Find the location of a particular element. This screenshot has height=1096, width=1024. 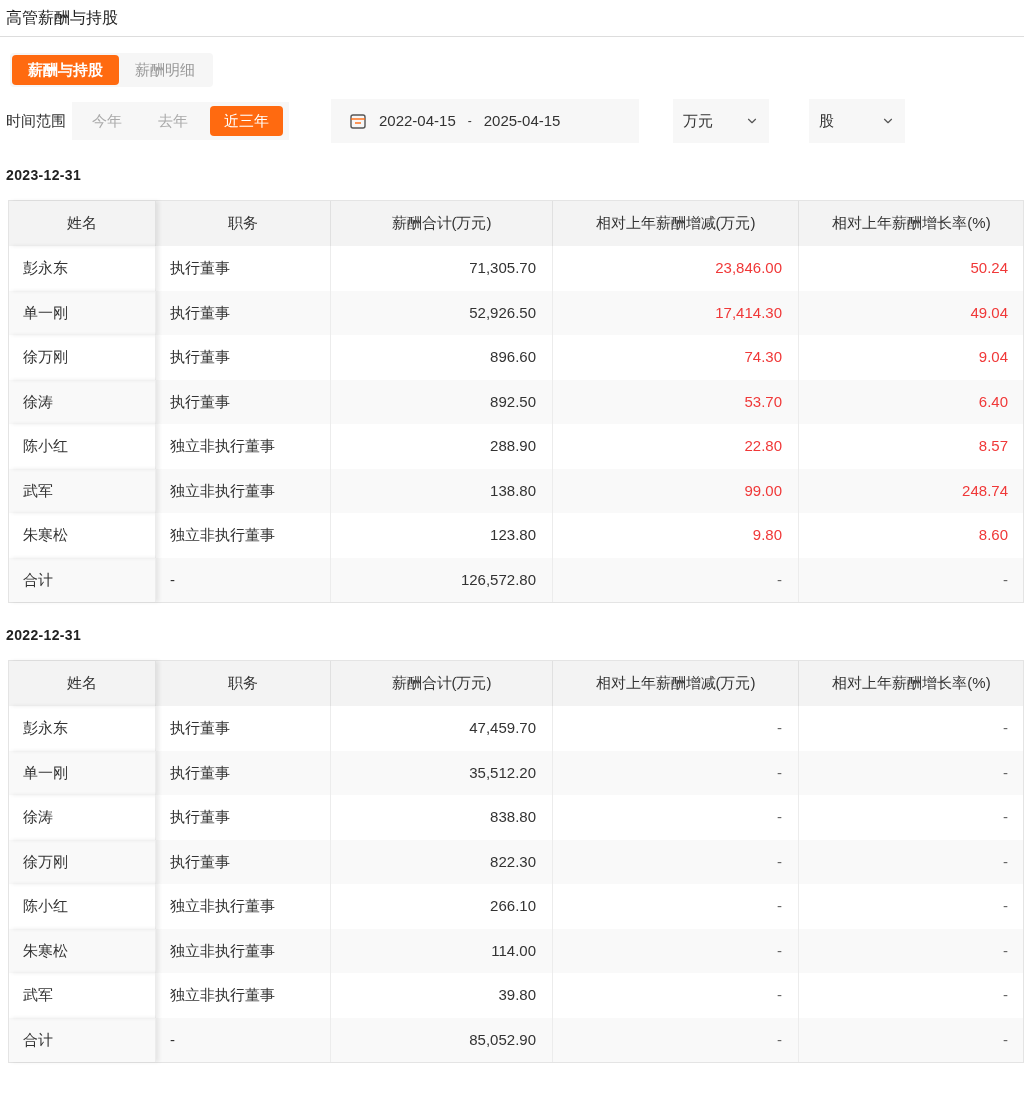

section-date: 2023-12-31 is located at coordinates (44, 175).